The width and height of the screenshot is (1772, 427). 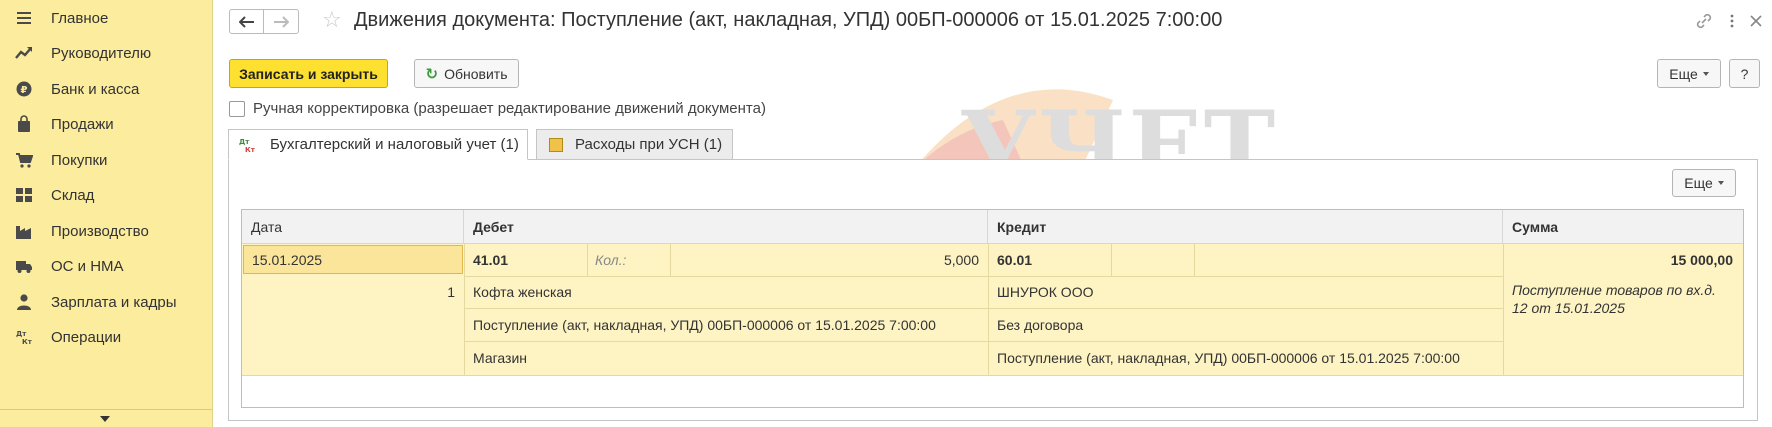 What do you see at coordinates (353, 227) in the screenshot?
I see `column-header-date: Дата` at bounding box center [353, 227].